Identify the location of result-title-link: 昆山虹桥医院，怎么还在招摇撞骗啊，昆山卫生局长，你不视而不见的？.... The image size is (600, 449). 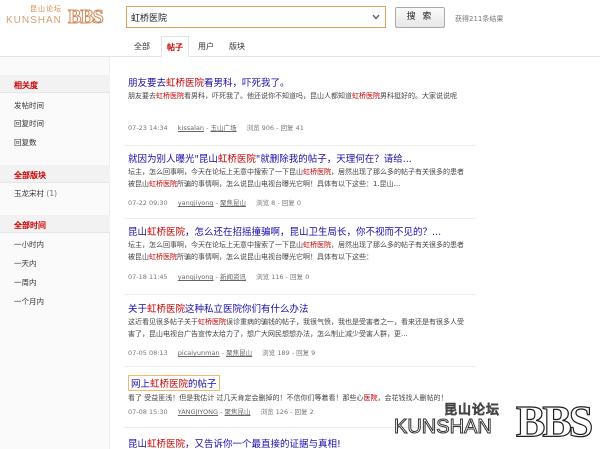
(284, 231).